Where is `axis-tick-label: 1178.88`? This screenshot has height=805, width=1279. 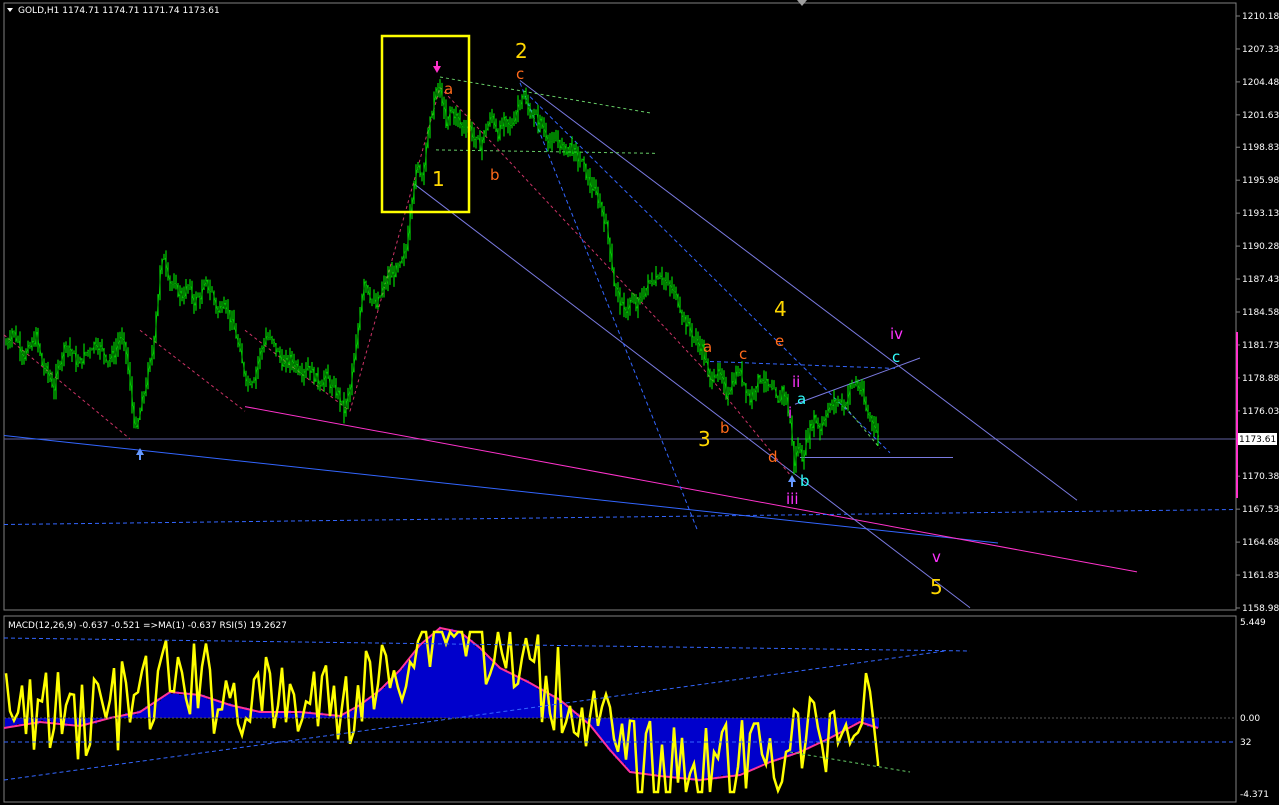
axis-tick-label: 1178.88 is located at coordinates (1260, 379).